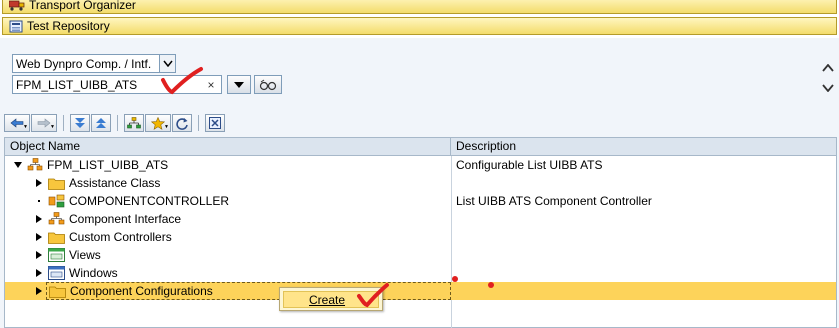 This screenshot has width=839, height=328. I want to click on object-type-value: Web Dynpro Comp. / Intf., so click(84, 63).